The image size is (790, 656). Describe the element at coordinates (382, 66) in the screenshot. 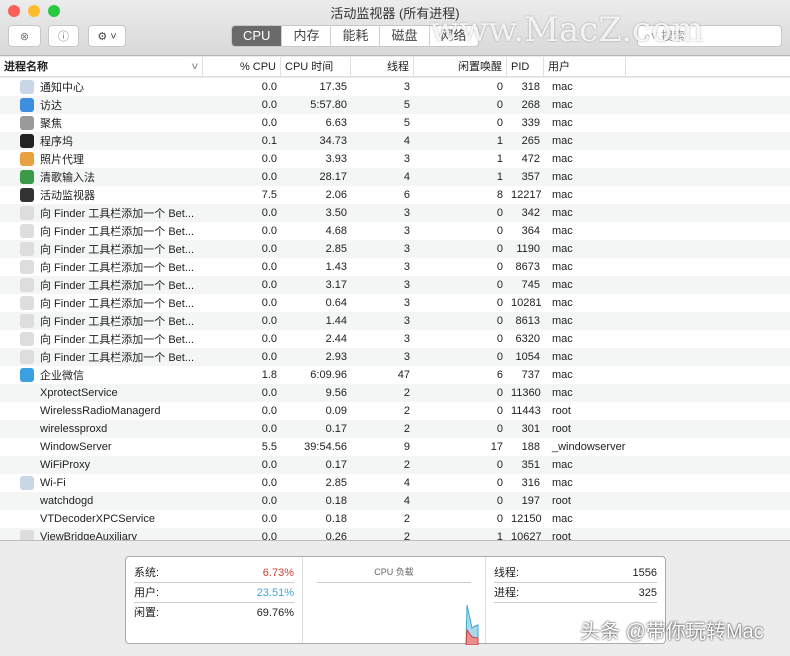

I see `column-header-threads: 线程` at that location.